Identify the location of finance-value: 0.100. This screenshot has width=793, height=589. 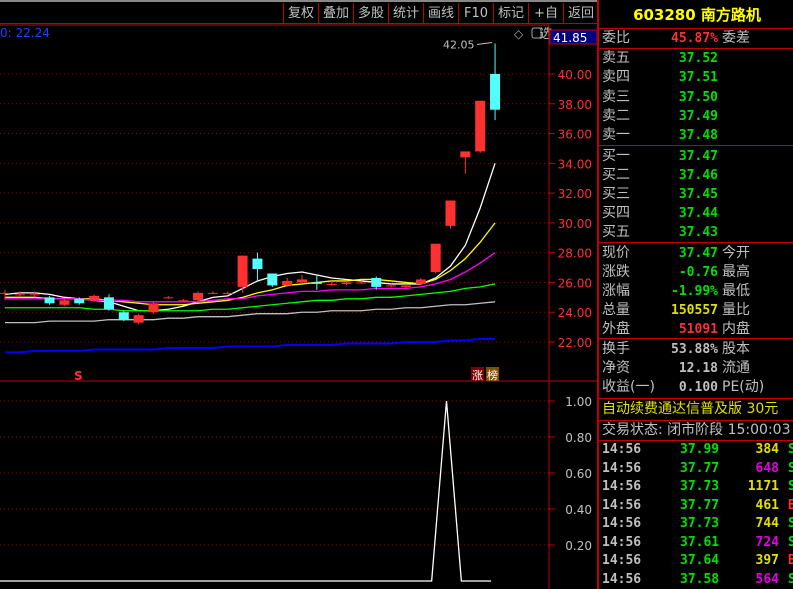
(698, 387).